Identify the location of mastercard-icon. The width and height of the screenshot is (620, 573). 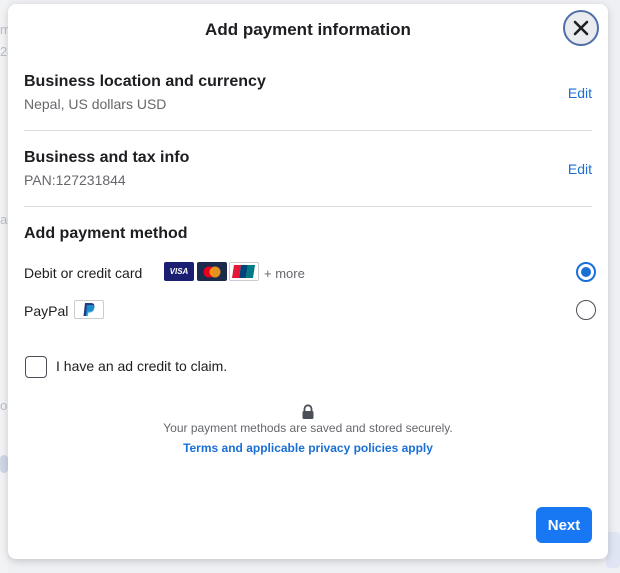
(212, 271).